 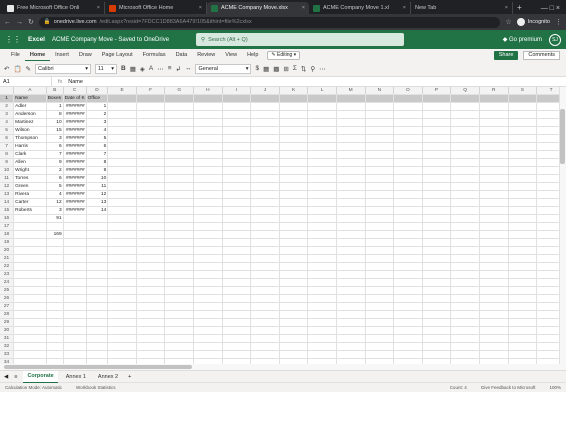 I want to click on tab-home: Home, so click(x=37, y=55).